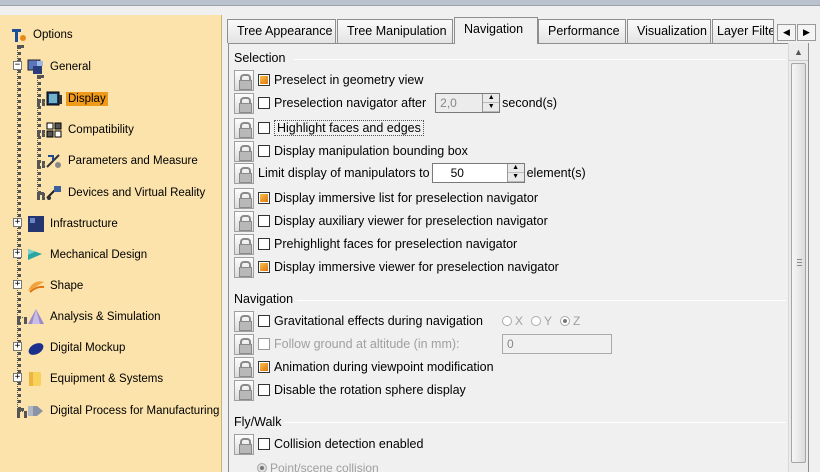 The width and height of the screenshot is (820, 472). Describe the element at coordinates (135, 411) in the screenshot. I see `tree-label: Digital Process for Manufacturing` at that location.